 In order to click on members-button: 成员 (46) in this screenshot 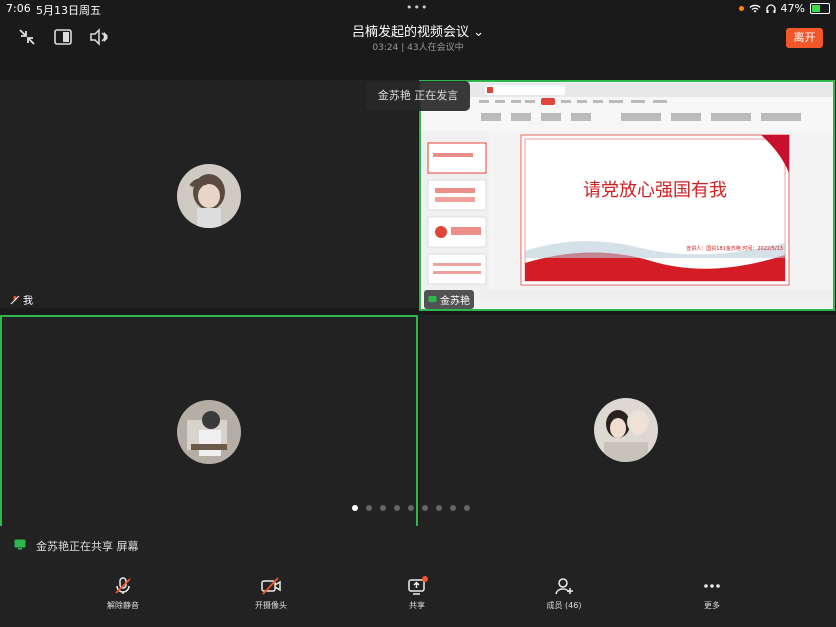, I will do `click(564, 593)`.